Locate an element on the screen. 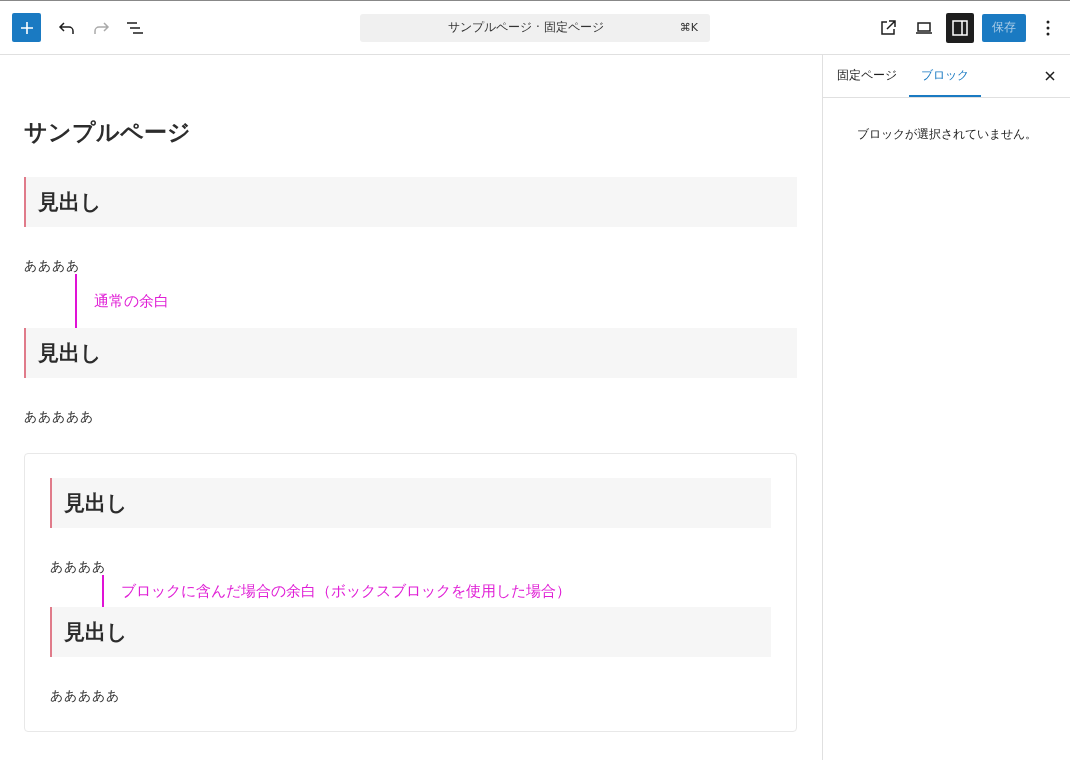 Image resolution: width=1070 pixels, height=760 pixels. no-block-selected-message: ブロックが選択されていません。 is located at coordinates (946, 134).